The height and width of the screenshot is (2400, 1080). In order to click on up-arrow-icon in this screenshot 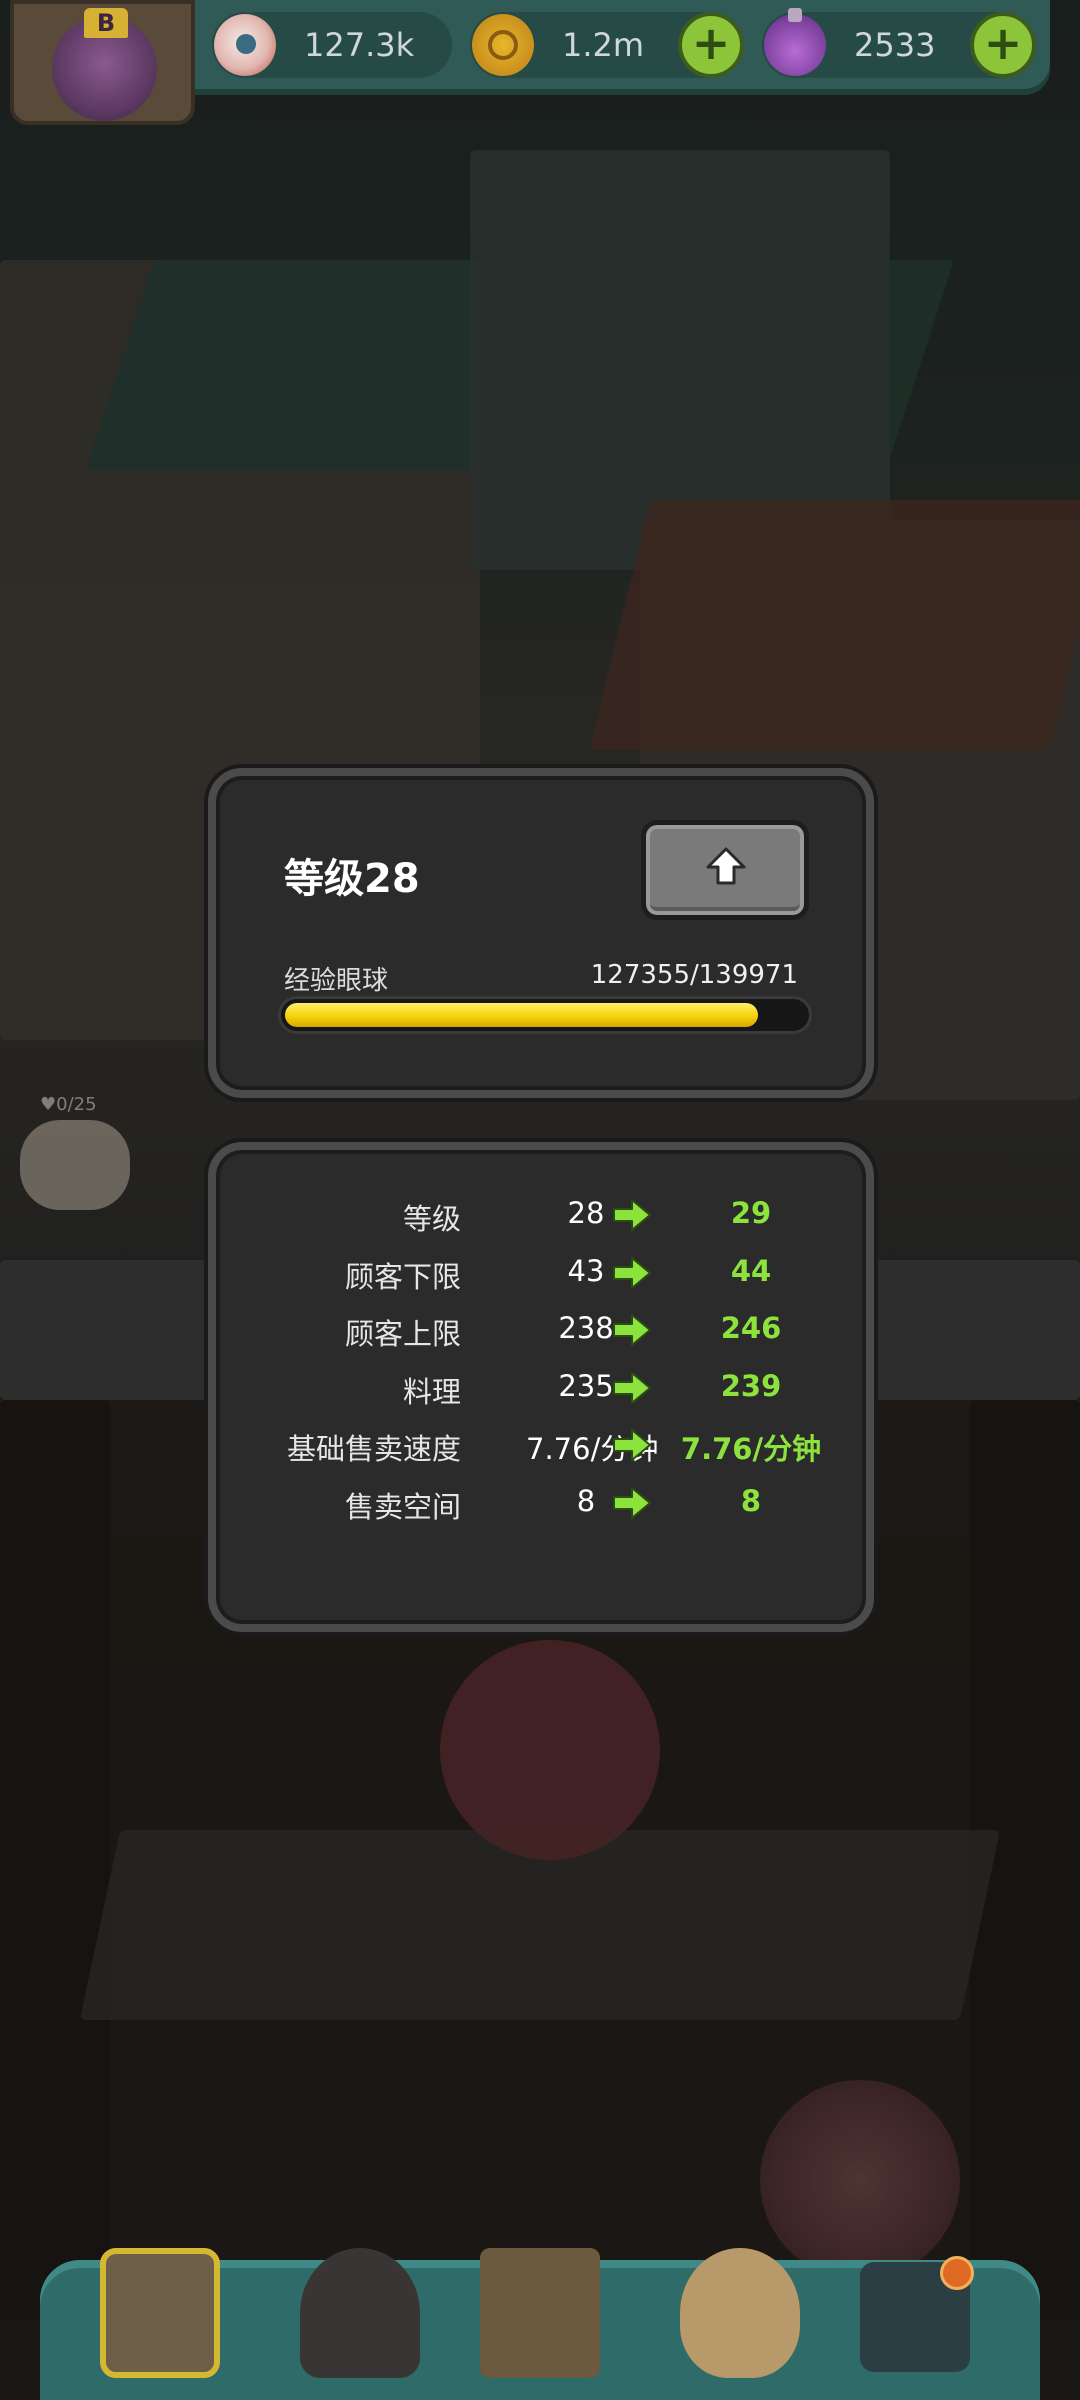, I will do `click(726, 866)`.